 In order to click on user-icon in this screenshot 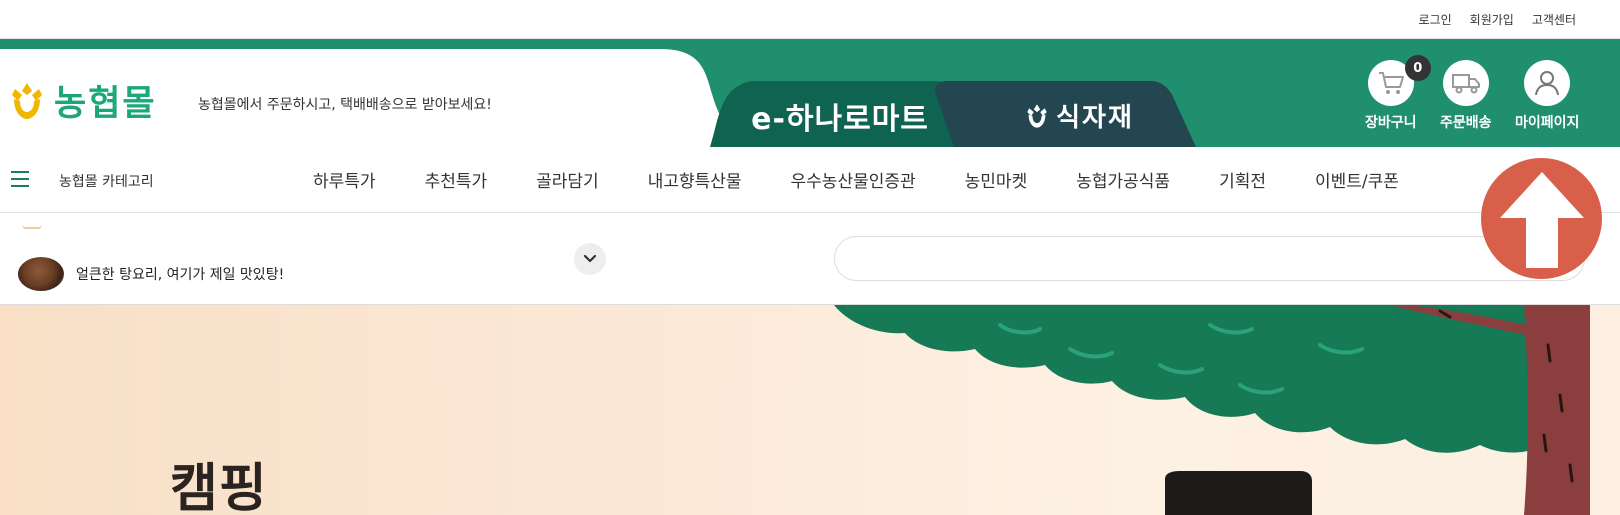, I will do `click(1547, 83)`.